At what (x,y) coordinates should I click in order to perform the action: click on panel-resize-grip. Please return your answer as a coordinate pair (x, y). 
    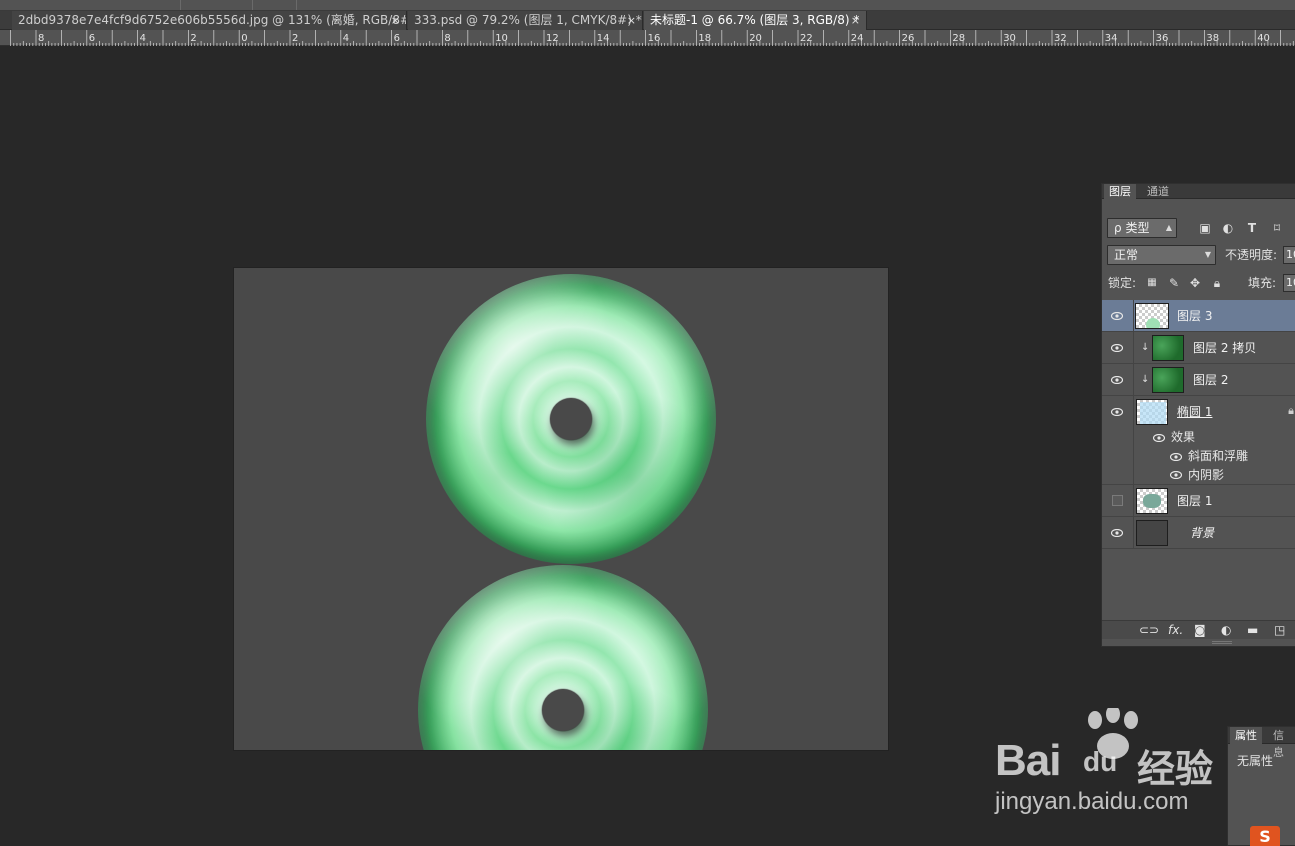
    Looking at the image, I should click on (1222, 642).